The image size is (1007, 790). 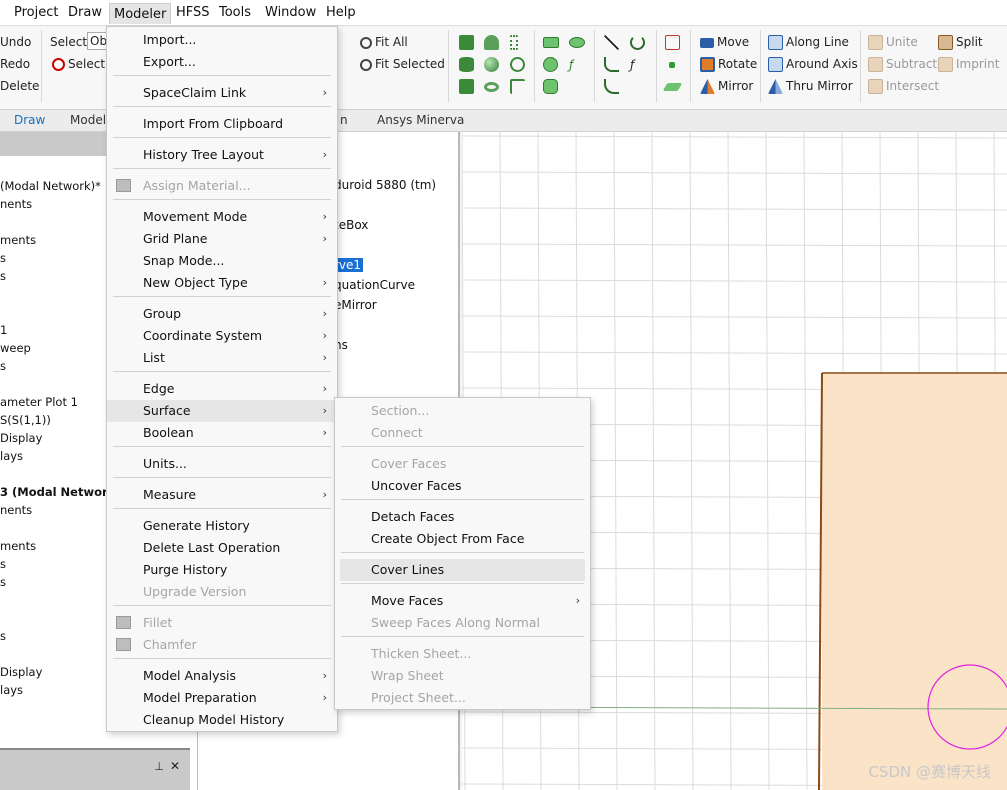 What do you see at coordinates (374, 285) in the screenshot?
I see `tree-item-equationcurve: quationCurve` at bounding box center [374, 285].